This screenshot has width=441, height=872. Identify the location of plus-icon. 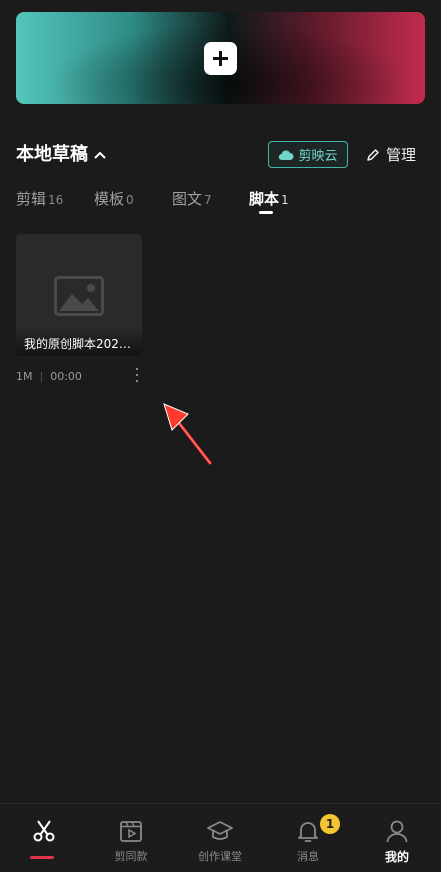
(220, 58).